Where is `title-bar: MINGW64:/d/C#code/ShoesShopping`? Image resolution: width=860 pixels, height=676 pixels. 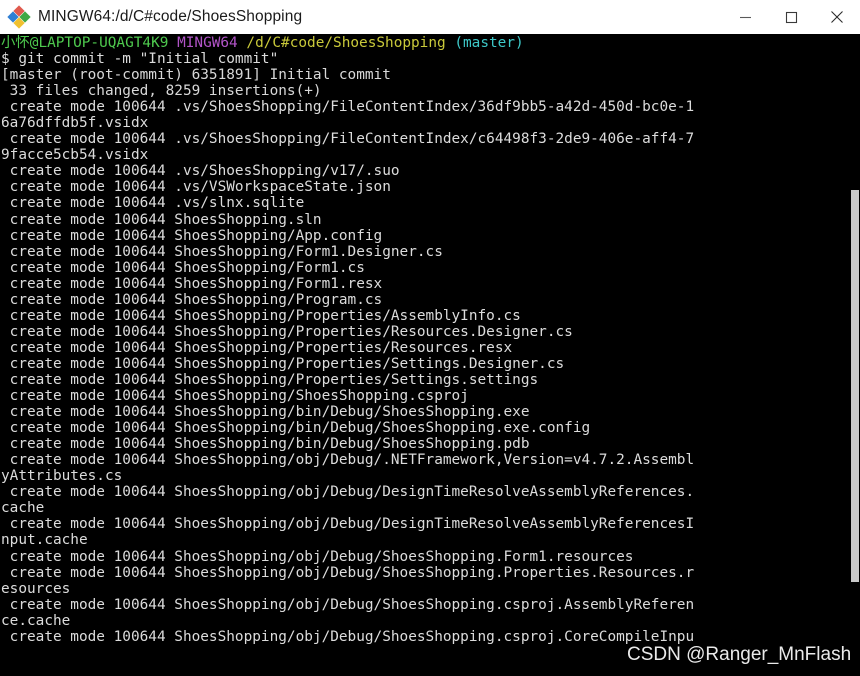 title-bar: MINGW64:/d/C#code/ShoesShopping is located at coordinates (430, 17).